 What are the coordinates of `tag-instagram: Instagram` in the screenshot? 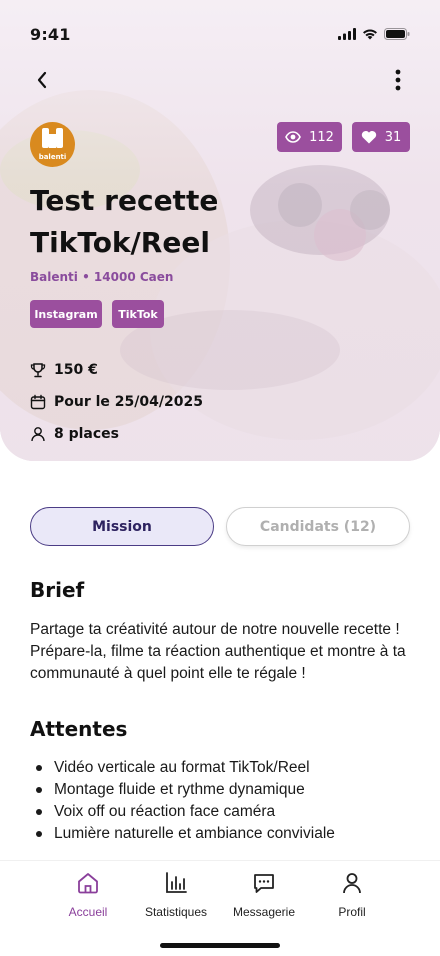 It's located at (66, 314).